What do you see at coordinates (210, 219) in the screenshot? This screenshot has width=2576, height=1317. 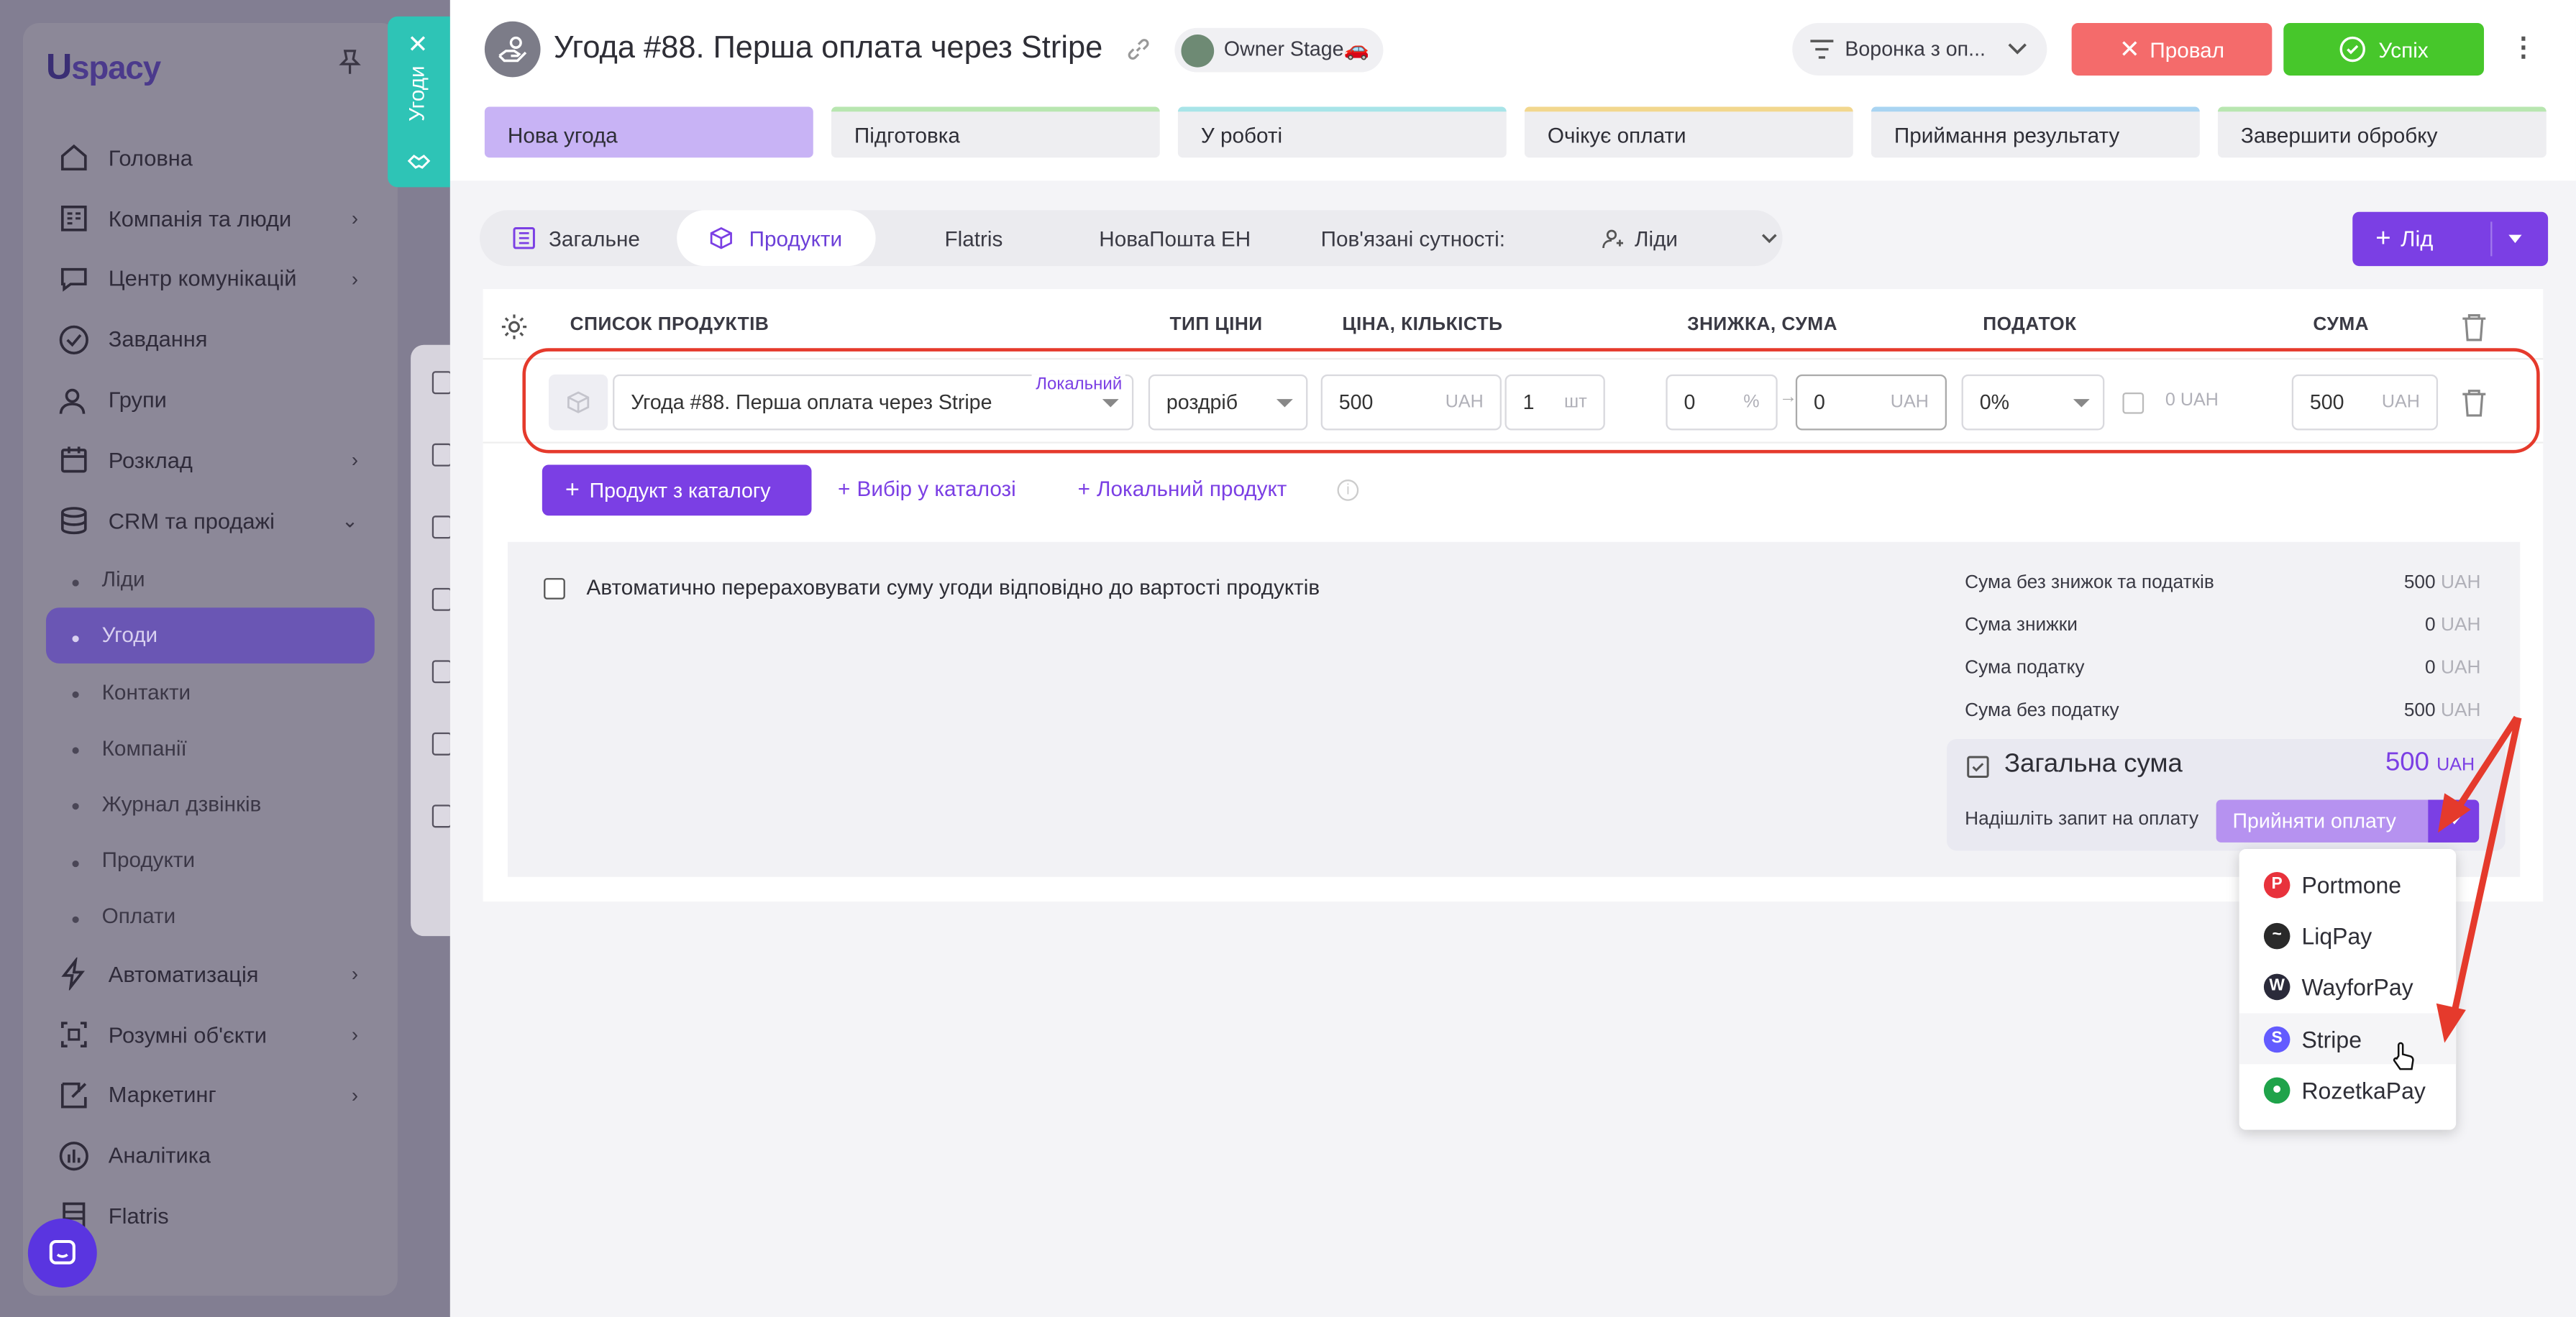 I see `sidebar-item-company: Компанія та люди ›` at bounding box center [210, 219].